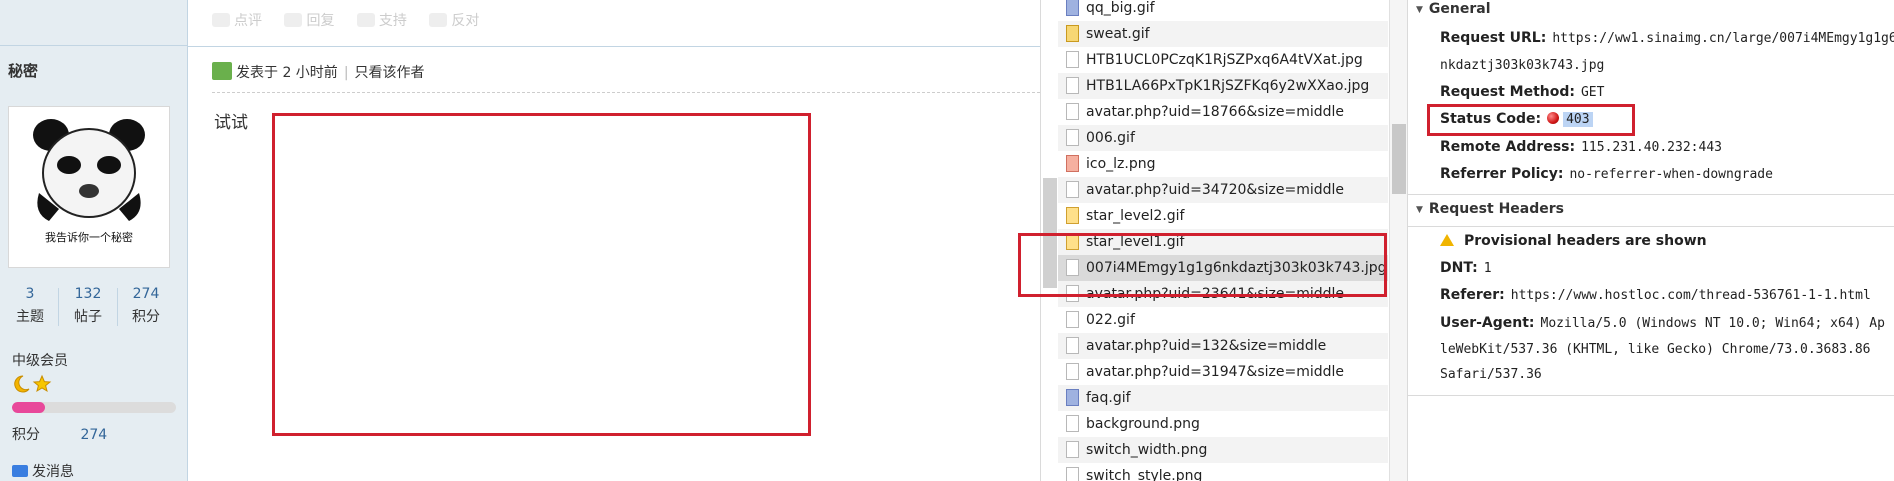  What do you see at coordinates (1223, 320) in the screenshot?
I see `request-row: 022.gif` at bounding box center [1223, 320].